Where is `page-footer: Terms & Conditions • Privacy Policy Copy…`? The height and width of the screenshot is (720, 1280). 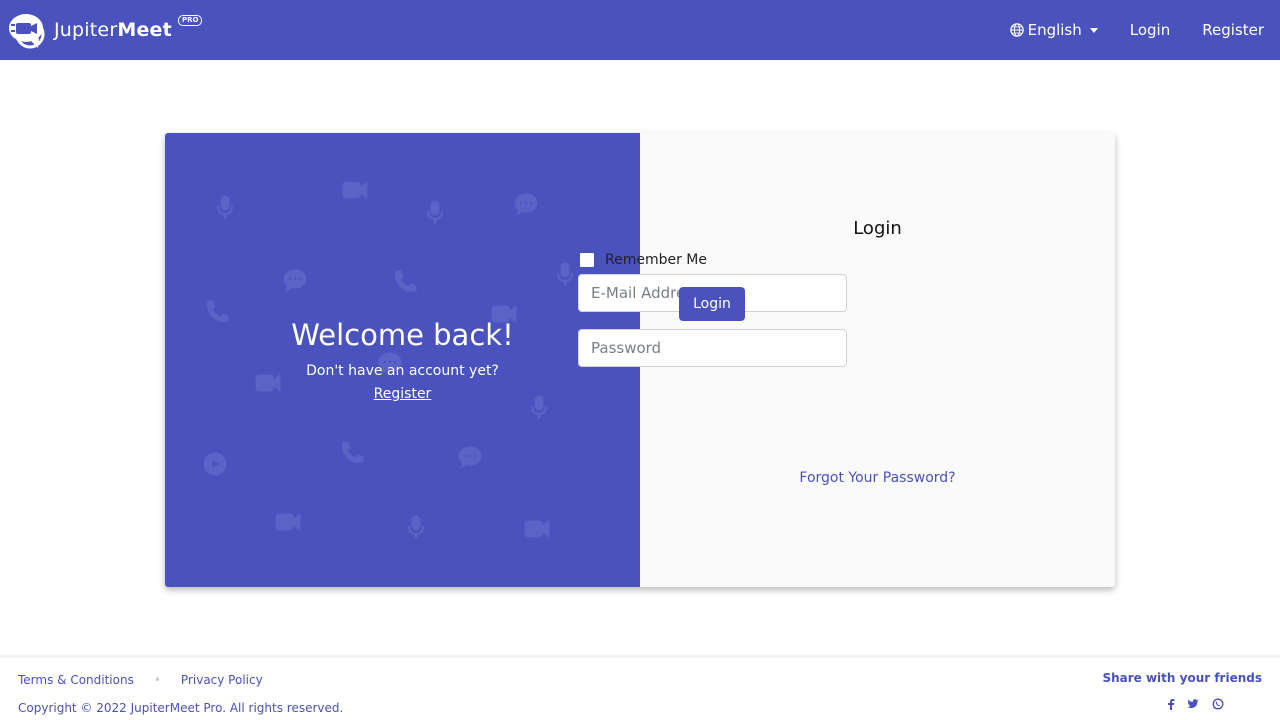 page-footer: Terms & Conditions • Privacy Policy Copy… is located at coordinates (640, 687).